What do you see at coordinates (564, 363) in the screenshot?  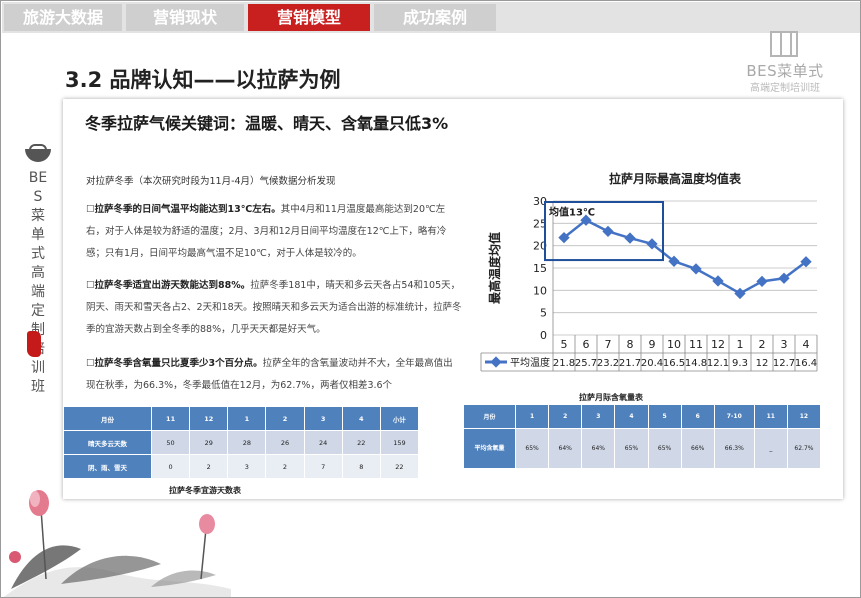 I see `chart-data-label: 21.8` at bounding box center [564, 363].